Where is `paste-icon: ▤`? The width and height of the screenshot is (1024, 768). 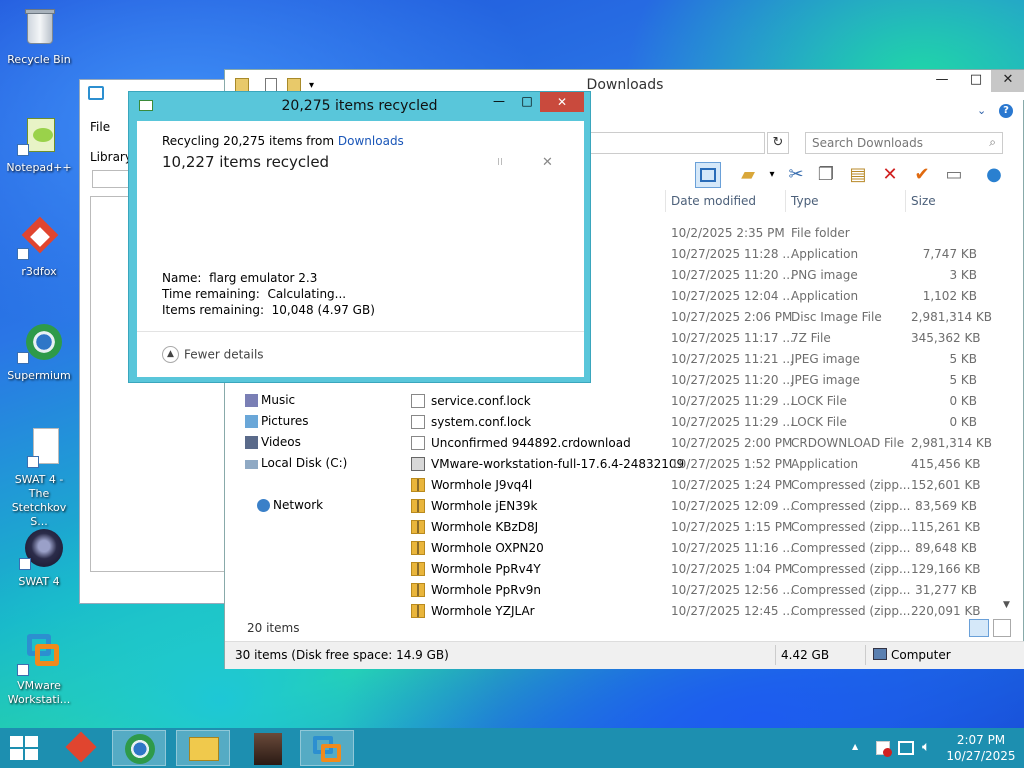 paste-icon: ▤ is located at coordinates (858, 175).